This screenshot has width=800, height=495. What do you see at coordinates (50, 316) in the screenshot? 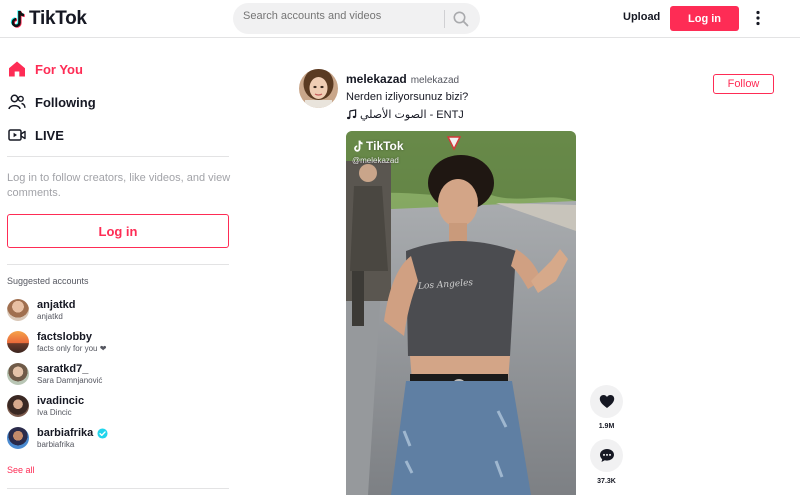
I see `account-subtitle: anjatkd` at bounding box center [50, 316].